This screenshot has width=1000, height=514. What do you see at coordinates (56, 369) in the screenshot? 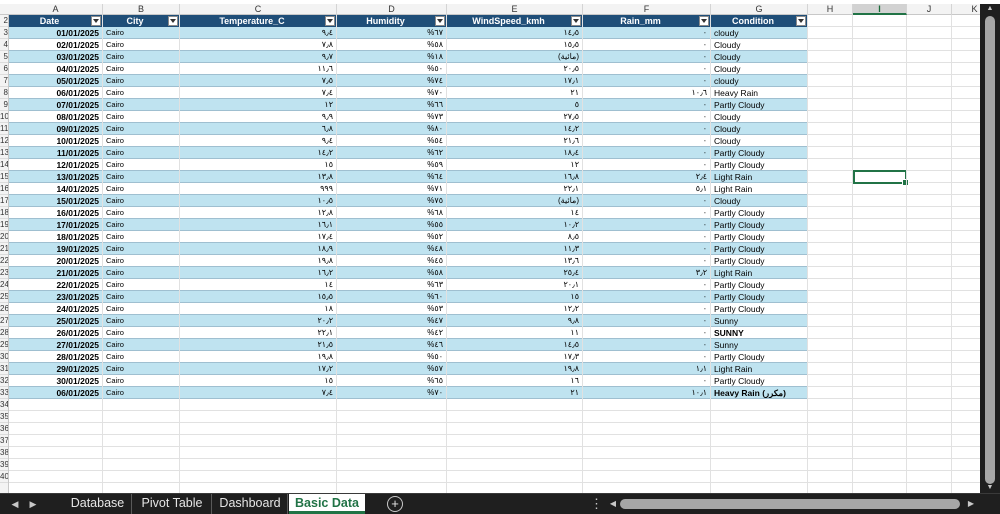
I see `date-cell: 29/01/2025` at bounding box center [56, 369].